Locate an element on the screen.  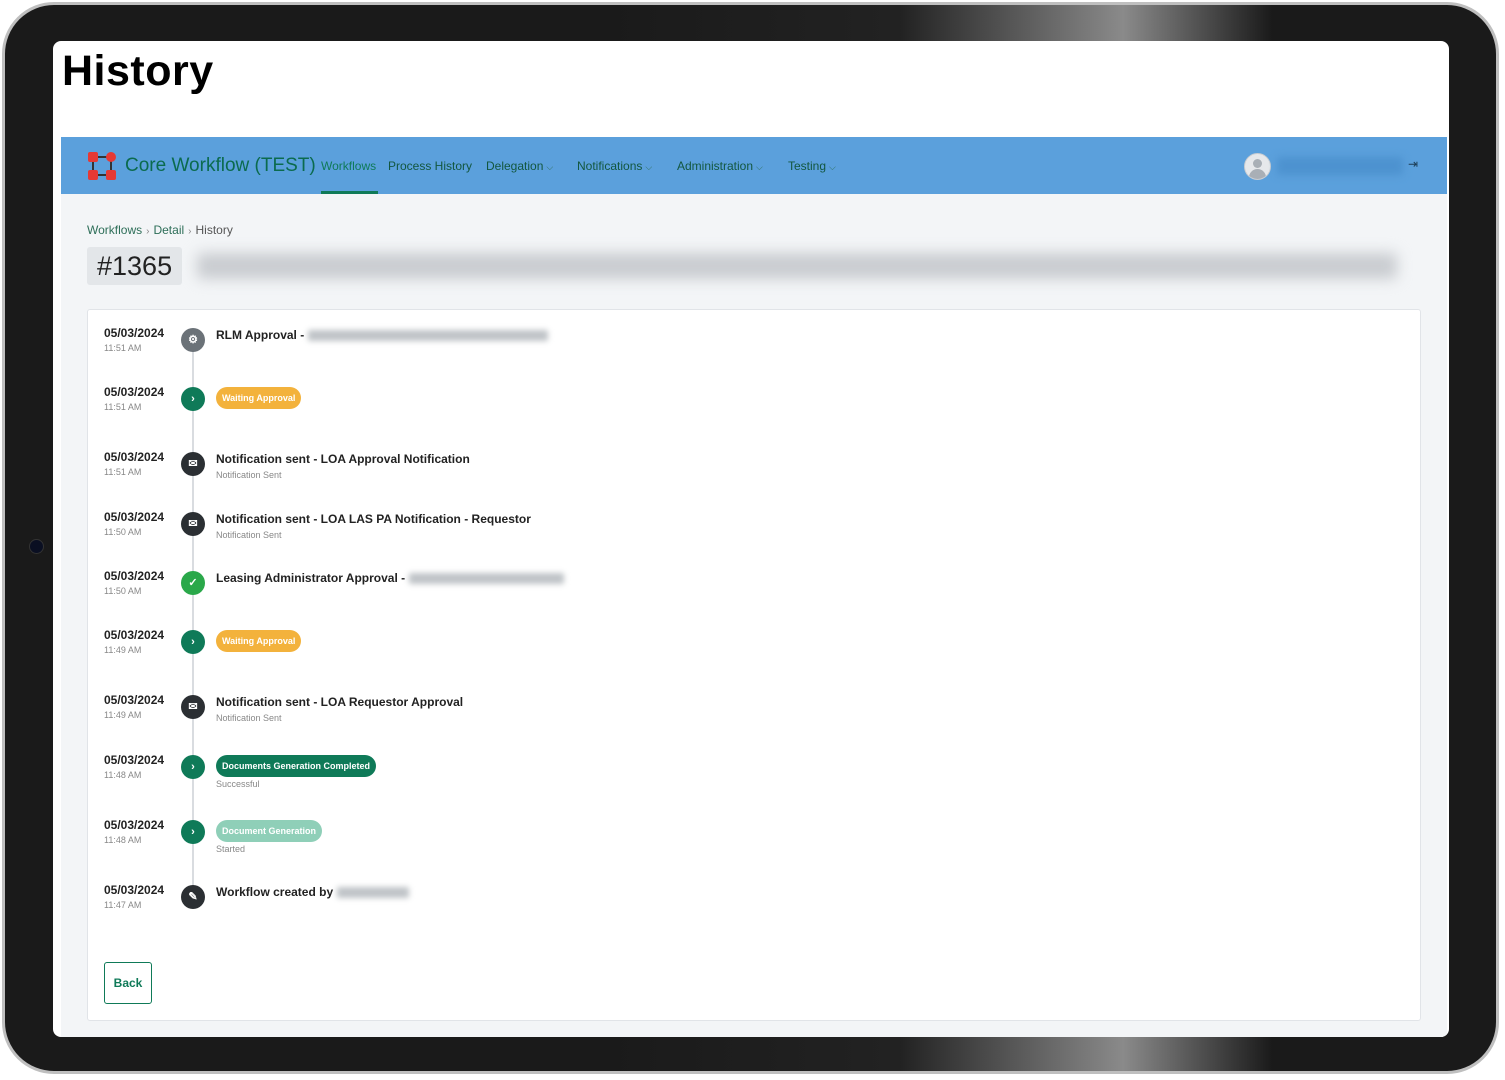
timeline-item: 05/03/2024 11:51 AM › Waiting Approval is located at coordinates (738, 410).